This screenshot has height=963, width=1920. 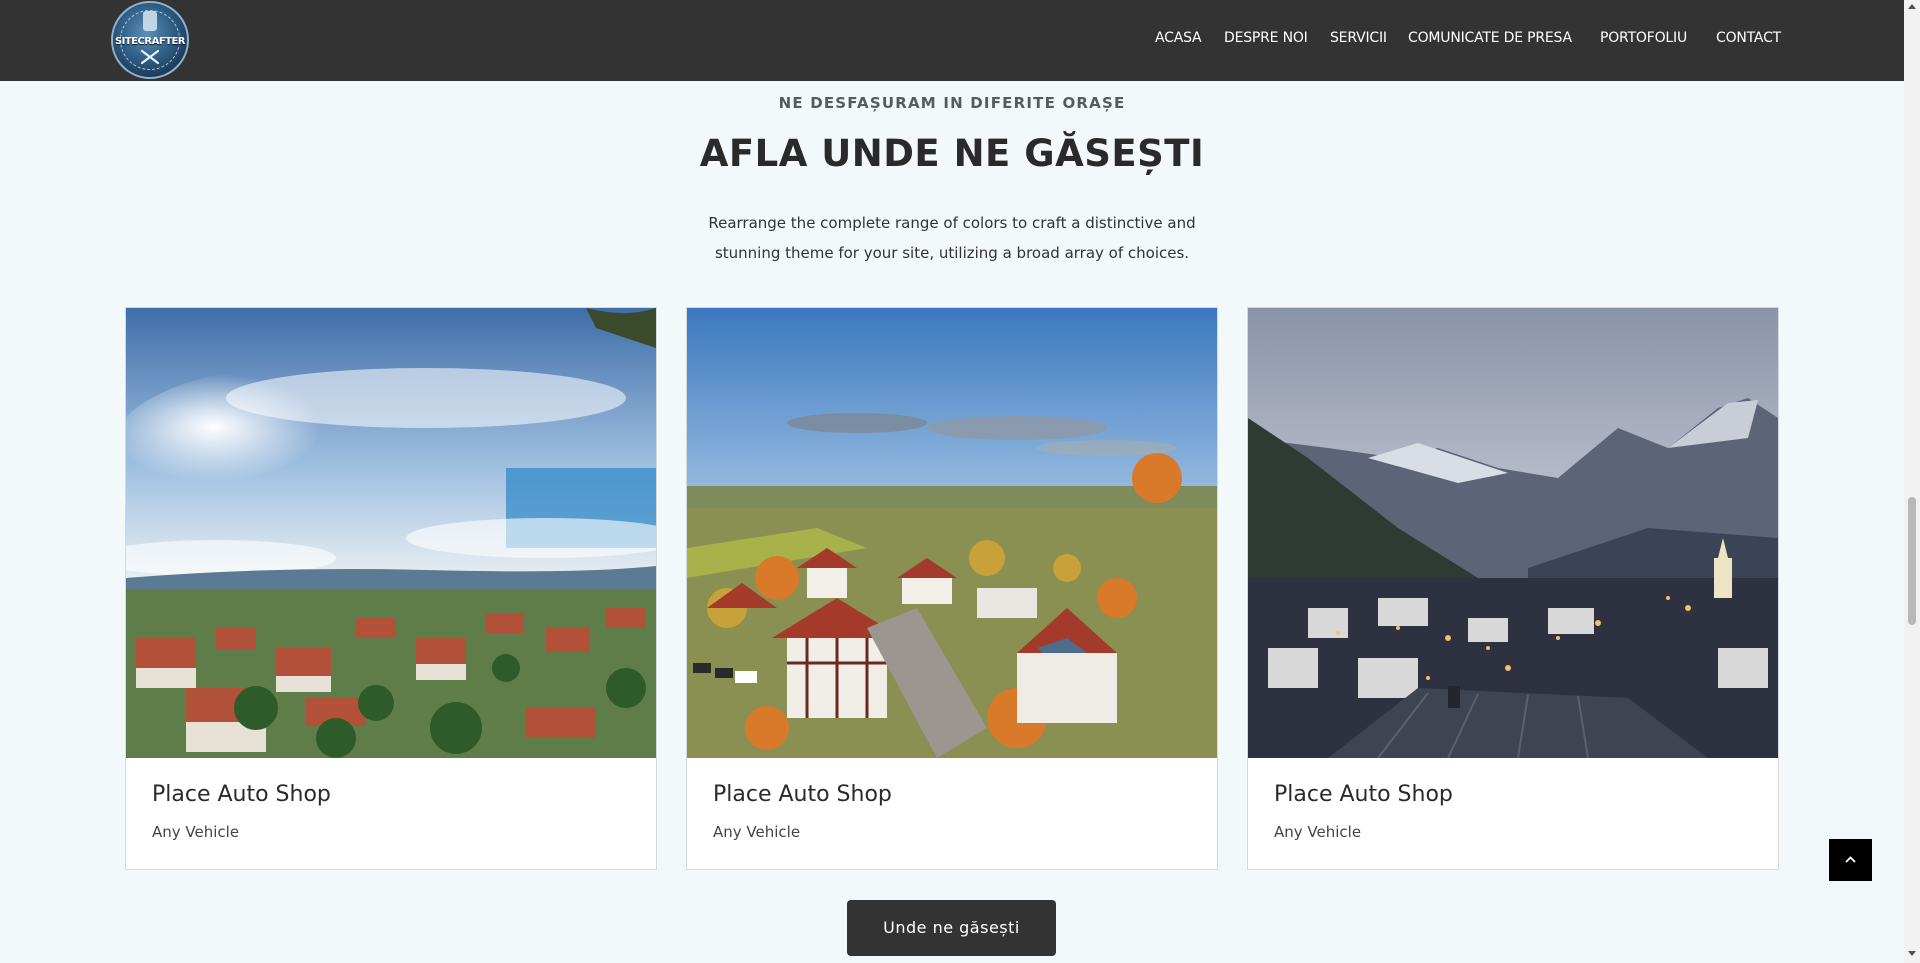 I want to click on scroll-down-arrow-icon, so click(x=1912, y=953).